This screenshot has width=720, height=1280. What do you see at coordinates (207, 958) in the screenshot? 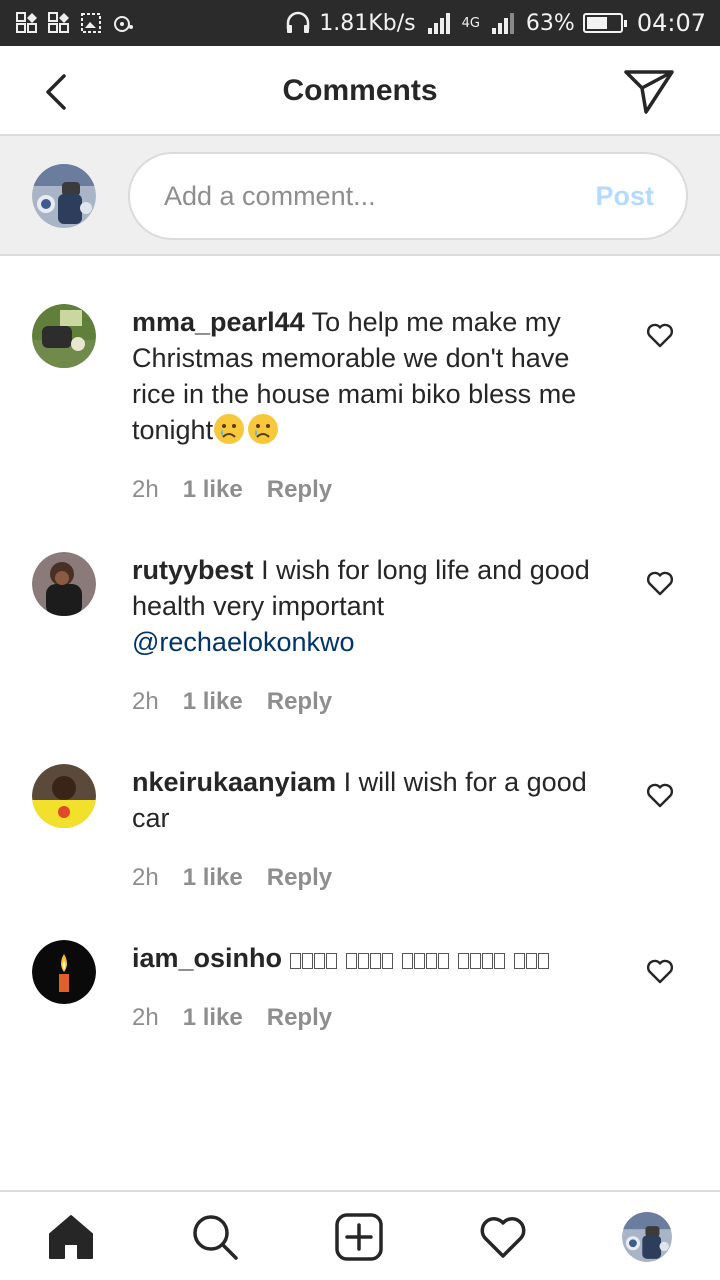
I see `comment-username: iam_osinho` at bounding box center [207, 958].